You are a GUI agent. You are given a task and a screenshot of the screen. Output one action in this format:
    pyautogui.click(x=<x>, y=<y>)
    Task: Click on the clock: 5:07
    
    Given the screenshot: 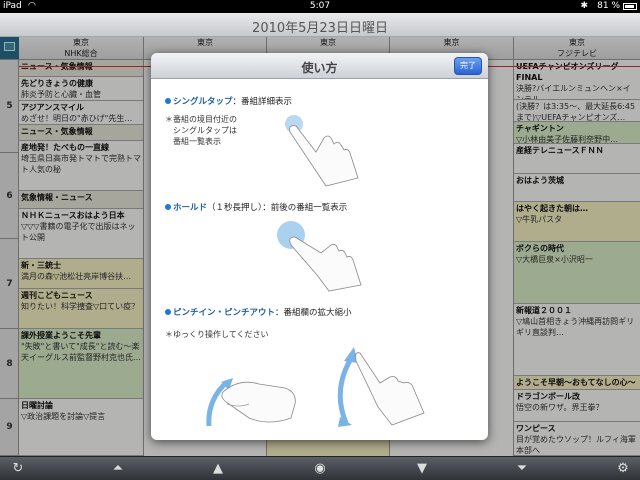 What is the action you would take?
    pyautogui.click(x=320, y=6)
    